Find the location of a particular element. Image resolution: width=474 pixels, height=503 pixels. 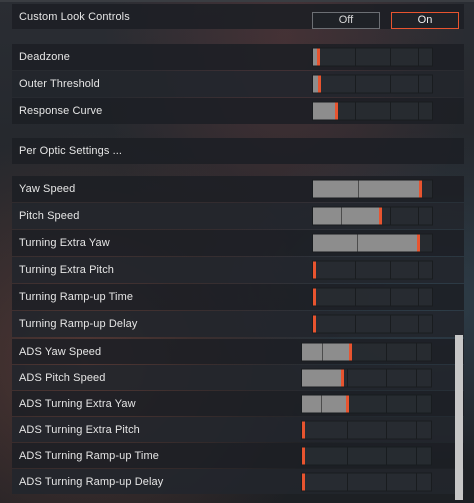

setting-row-turning-ramp-up-delay: Turning Ramp-up Delay is located at coordinates (238, 324).